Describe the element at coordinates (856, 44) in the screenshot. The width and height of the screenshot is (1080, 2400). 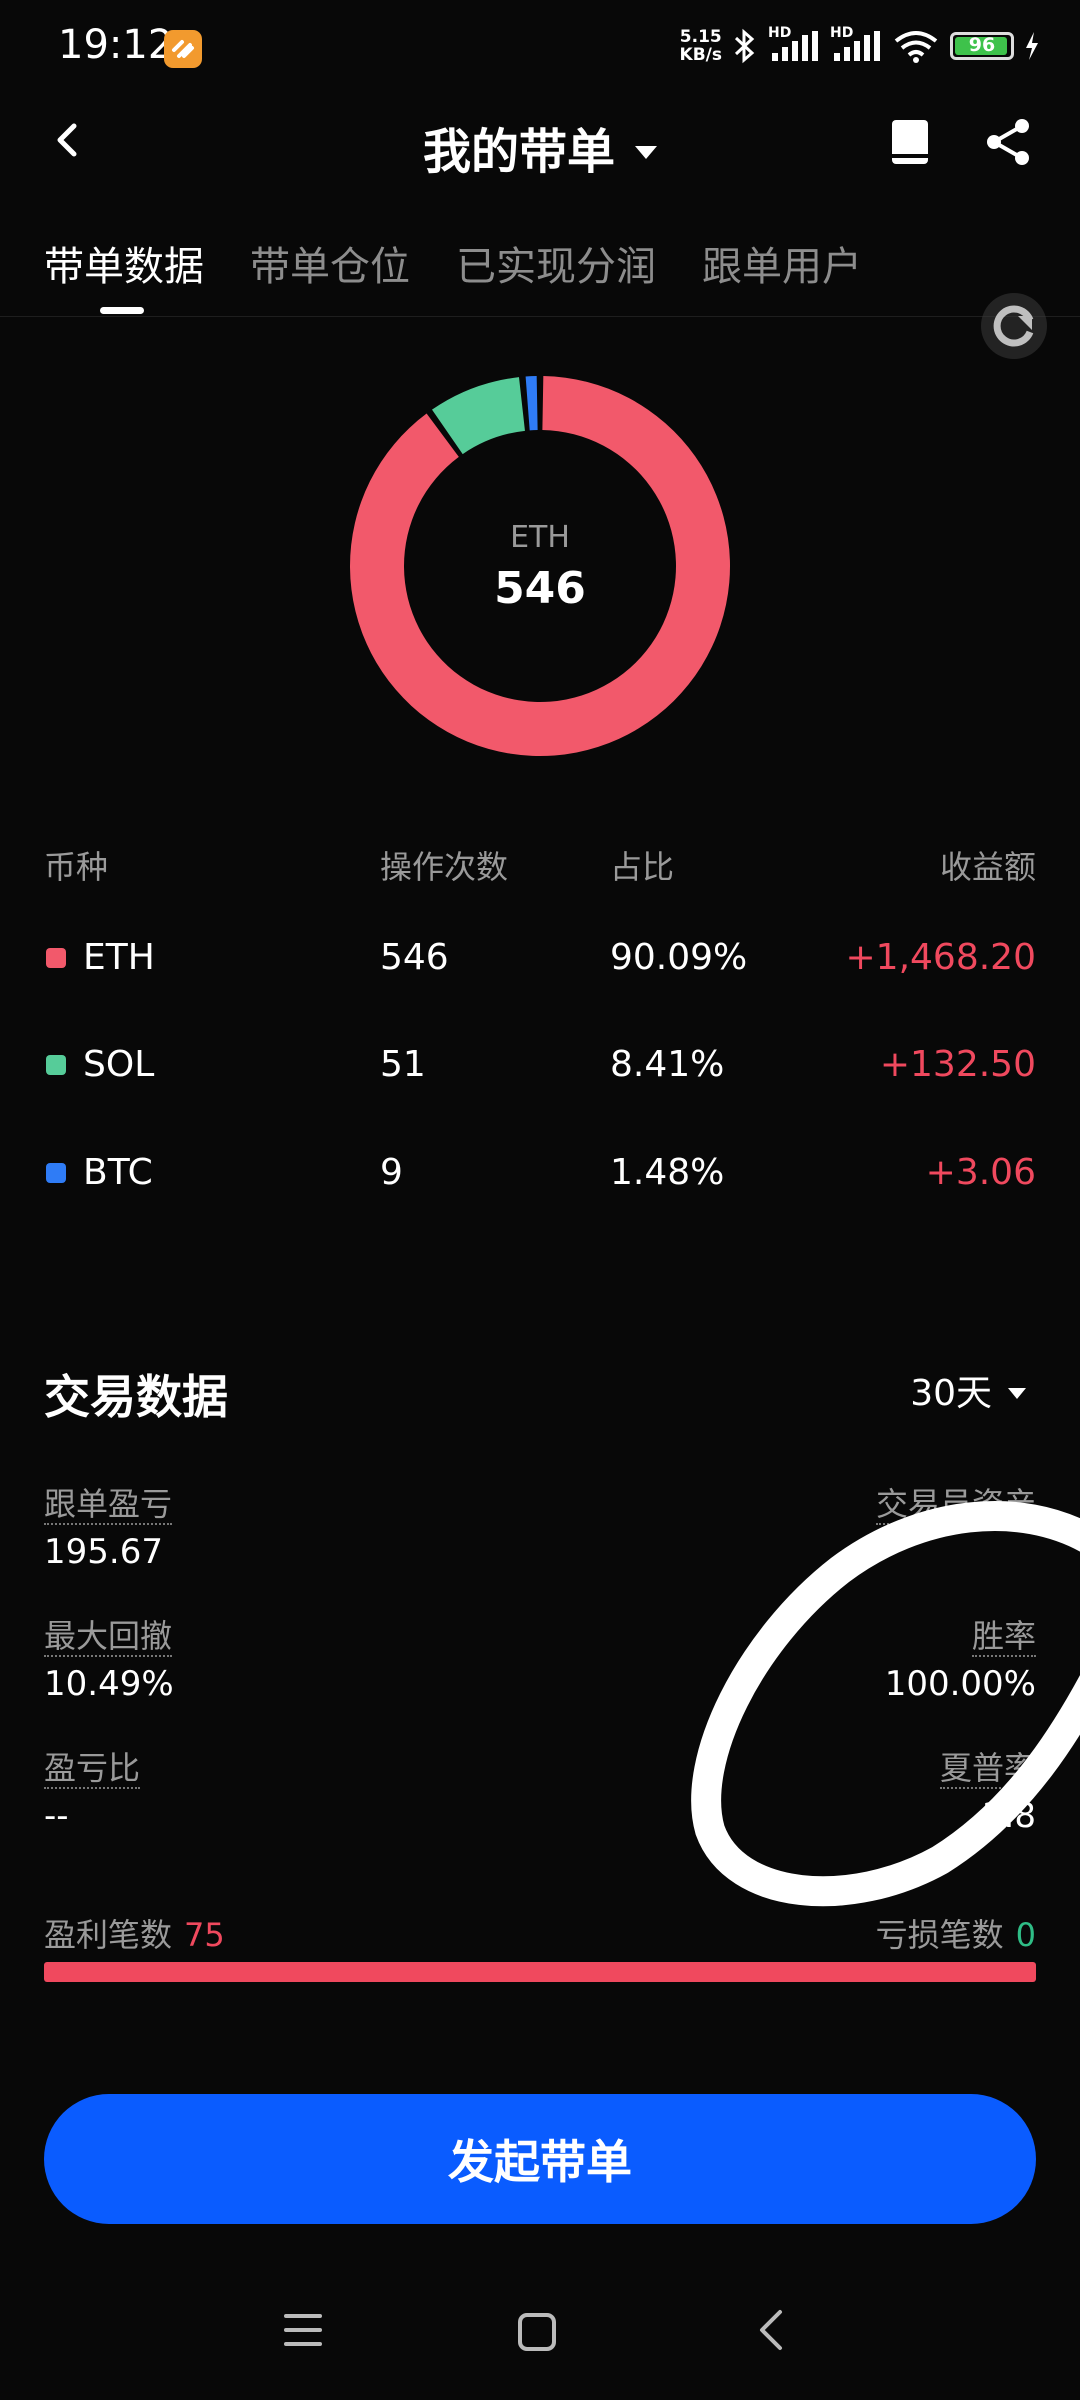
I see `signal-icon-2: HD` at that location.